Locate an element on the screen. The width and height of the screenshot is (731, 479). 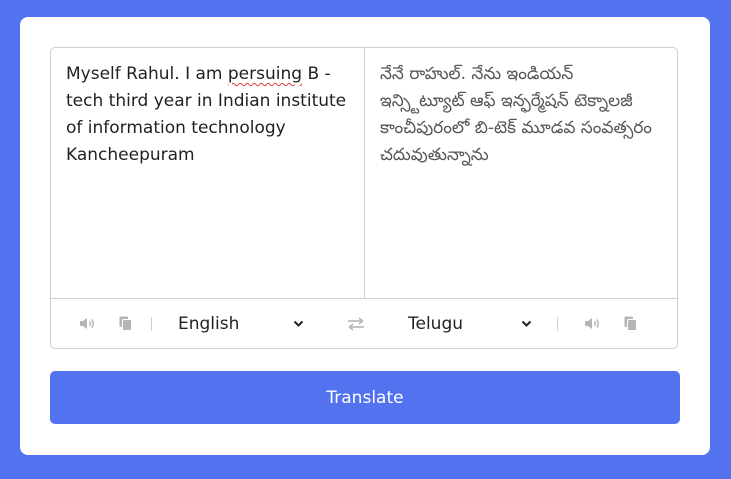
from-language-value: English is located at coordinates (209, 323).